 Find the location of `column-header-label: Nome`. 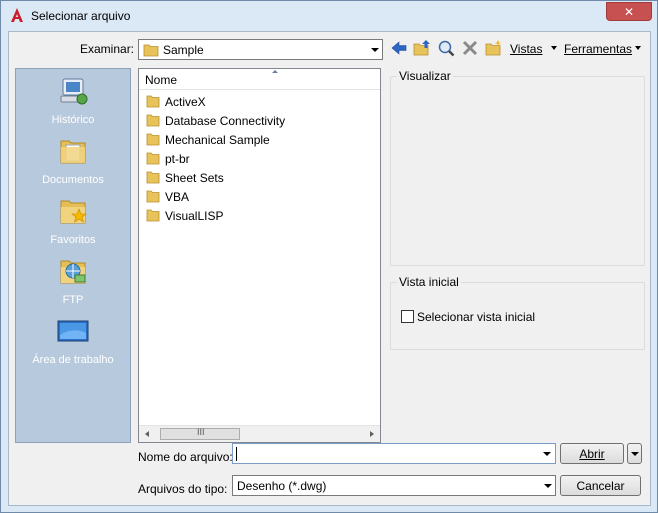

column-header-label: Nome is located at coordinates (161, 80).